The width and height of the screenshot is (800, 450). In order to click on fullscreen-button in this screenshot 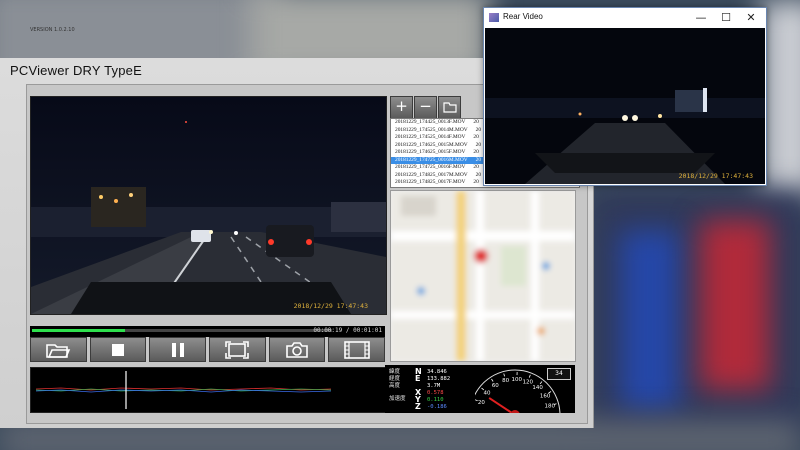, I will do `click(237, 349)`.